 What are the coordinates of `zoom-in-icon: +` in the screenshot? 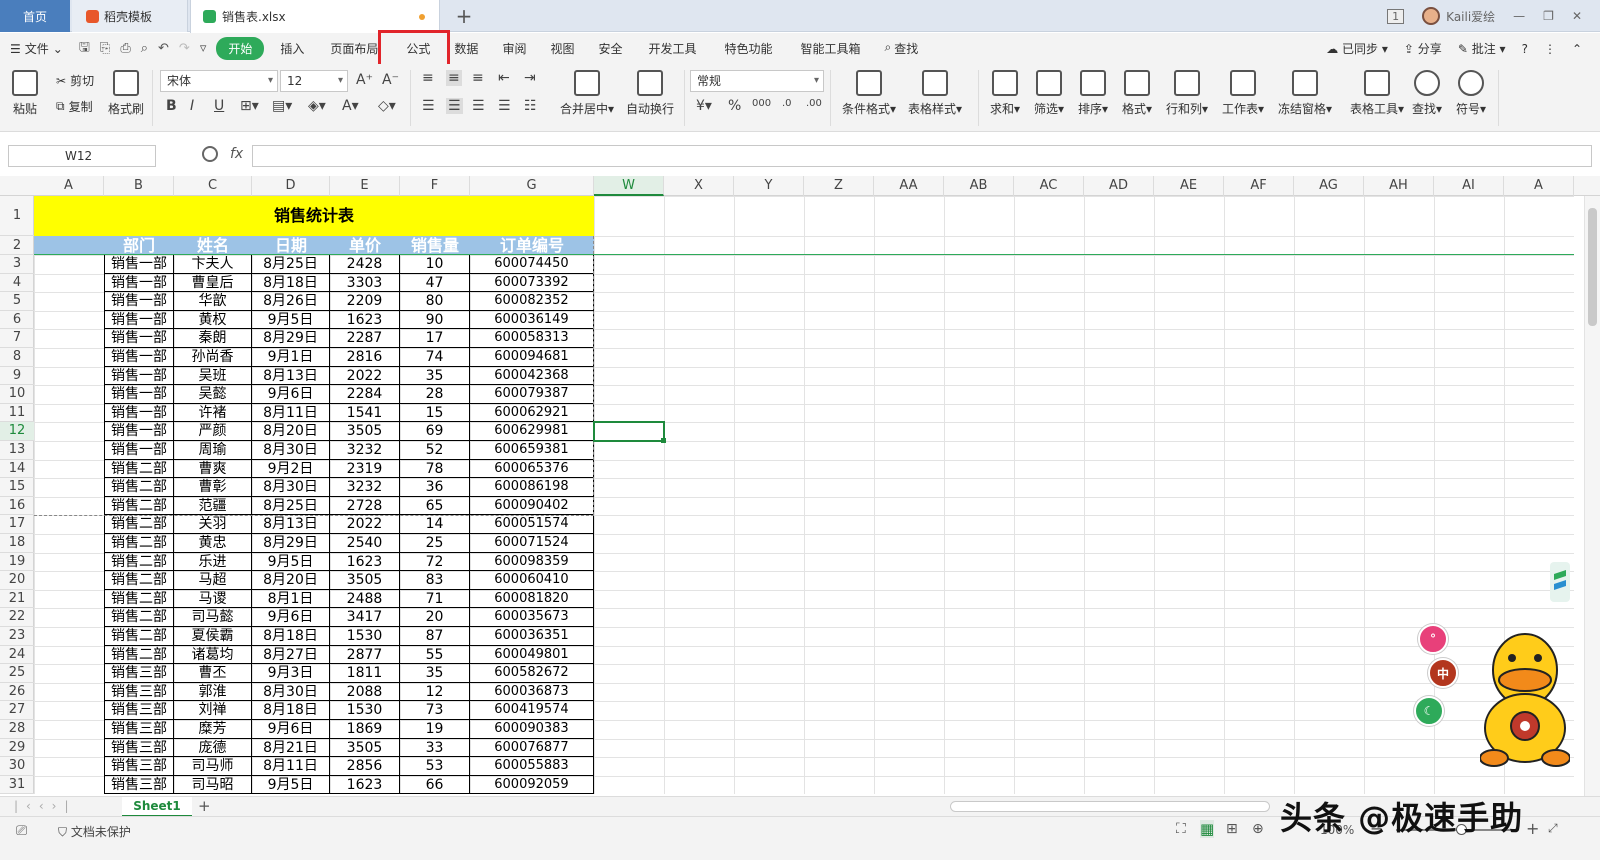 It's located at (1532, 828).